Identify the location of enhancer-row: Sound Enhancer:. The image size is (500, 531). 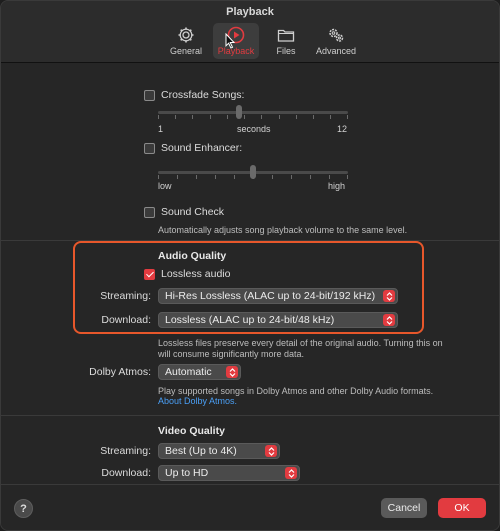
(193, 148).